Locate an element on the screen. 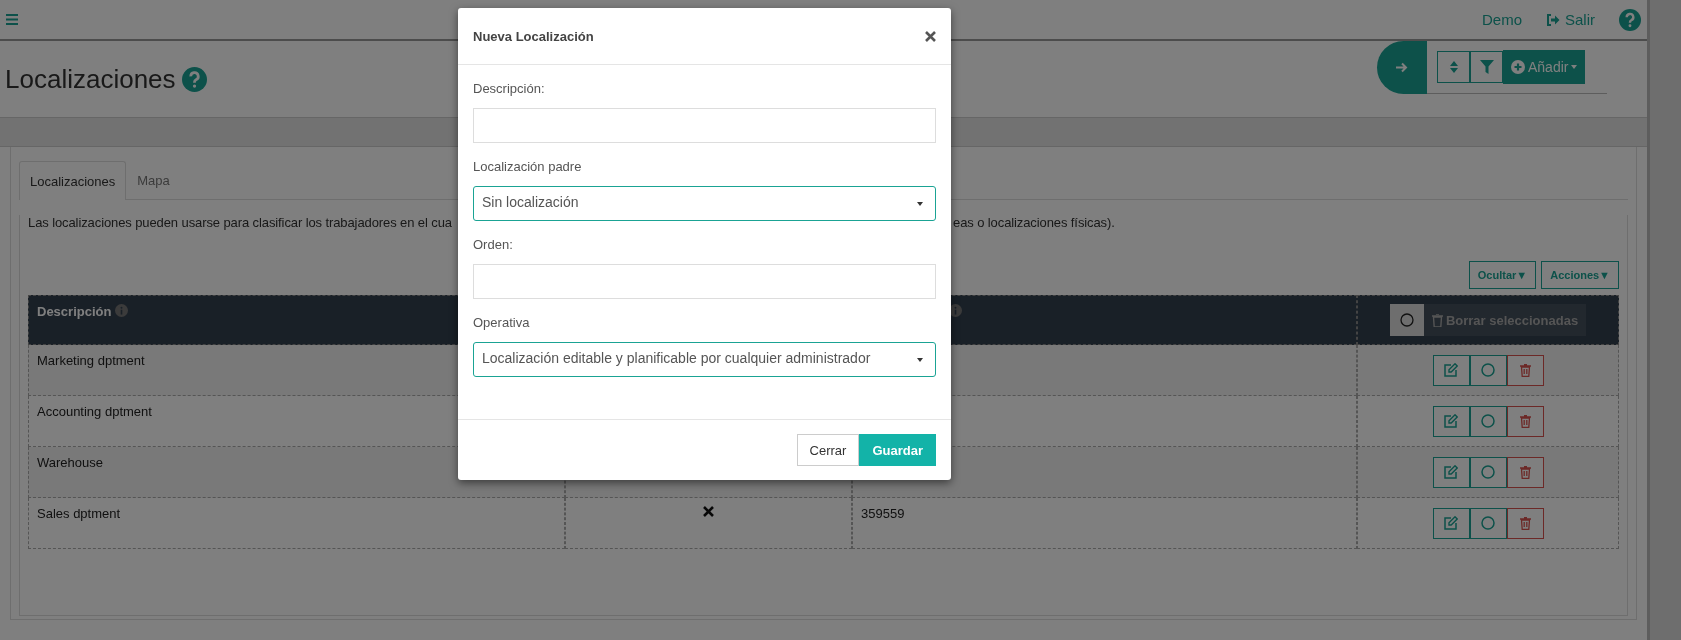 The width and height of the screenshot is (1681, 640). select-all-button is located at coordinates (1406, 320).